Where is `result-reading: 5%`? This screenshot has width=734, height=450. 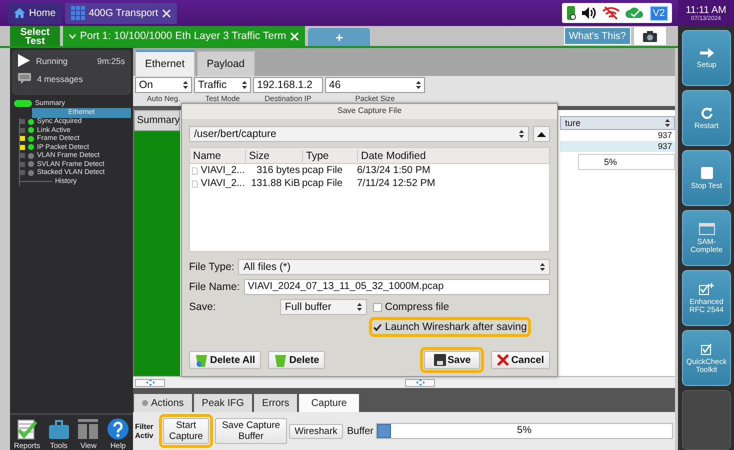
result-reading: 5% is located at coordinates (626, 162).